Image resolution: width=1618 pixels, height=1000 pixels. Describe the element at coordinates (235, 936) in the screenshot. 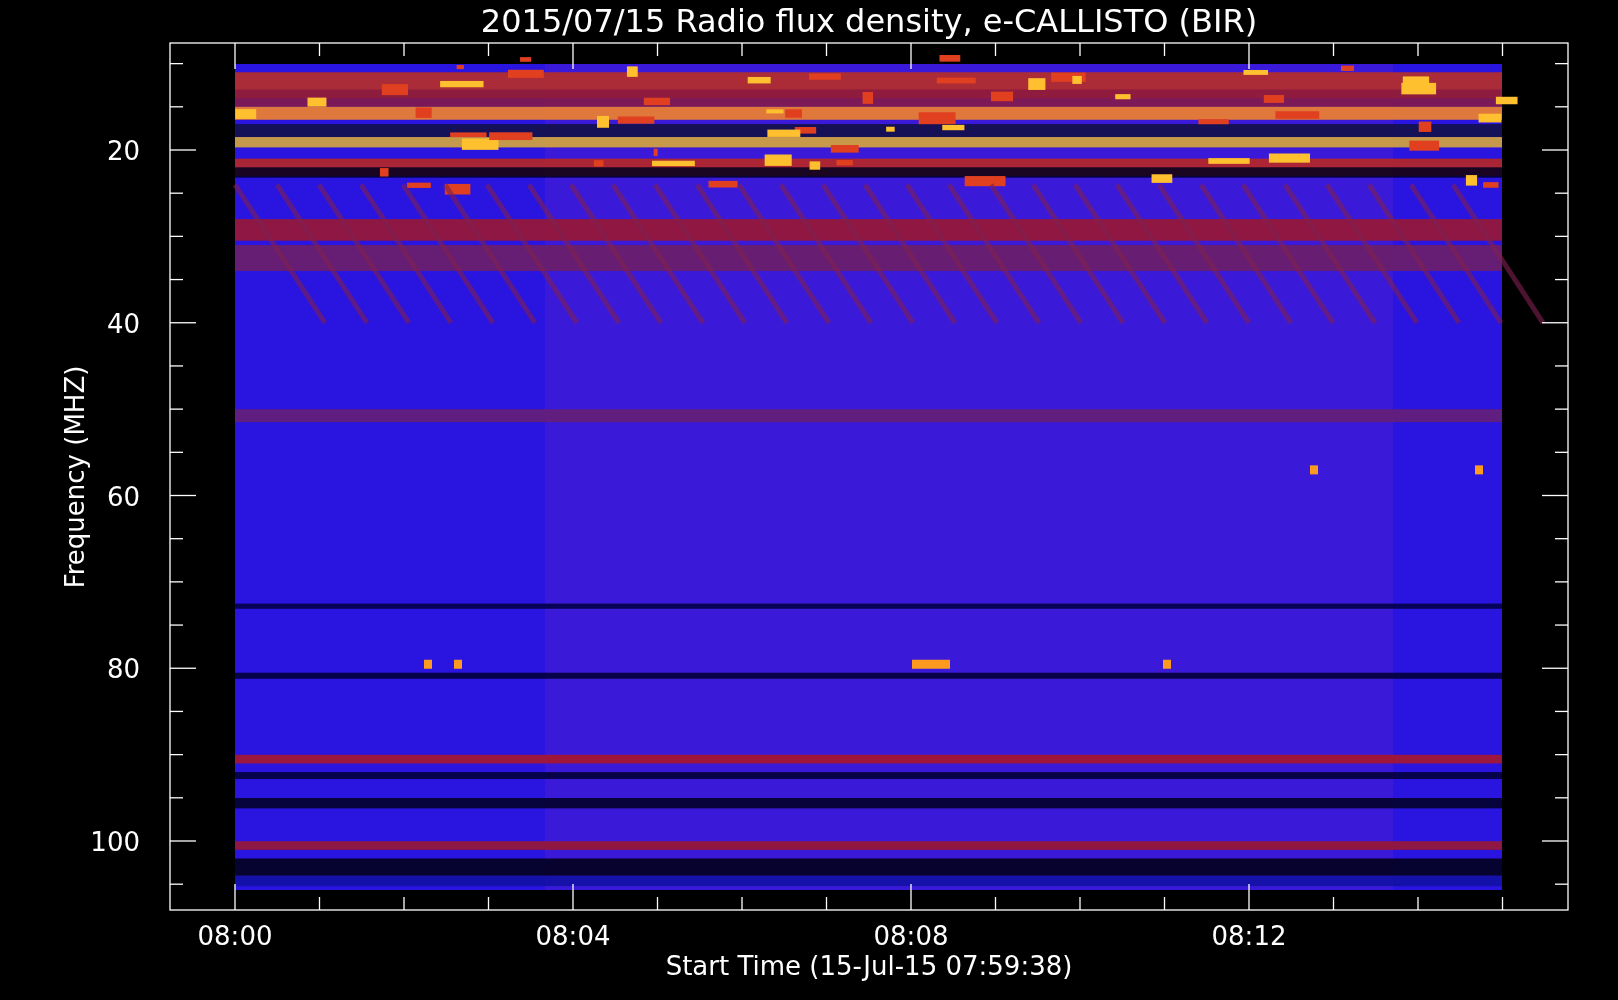

I see `x-tick-label: 08:00` at that location.